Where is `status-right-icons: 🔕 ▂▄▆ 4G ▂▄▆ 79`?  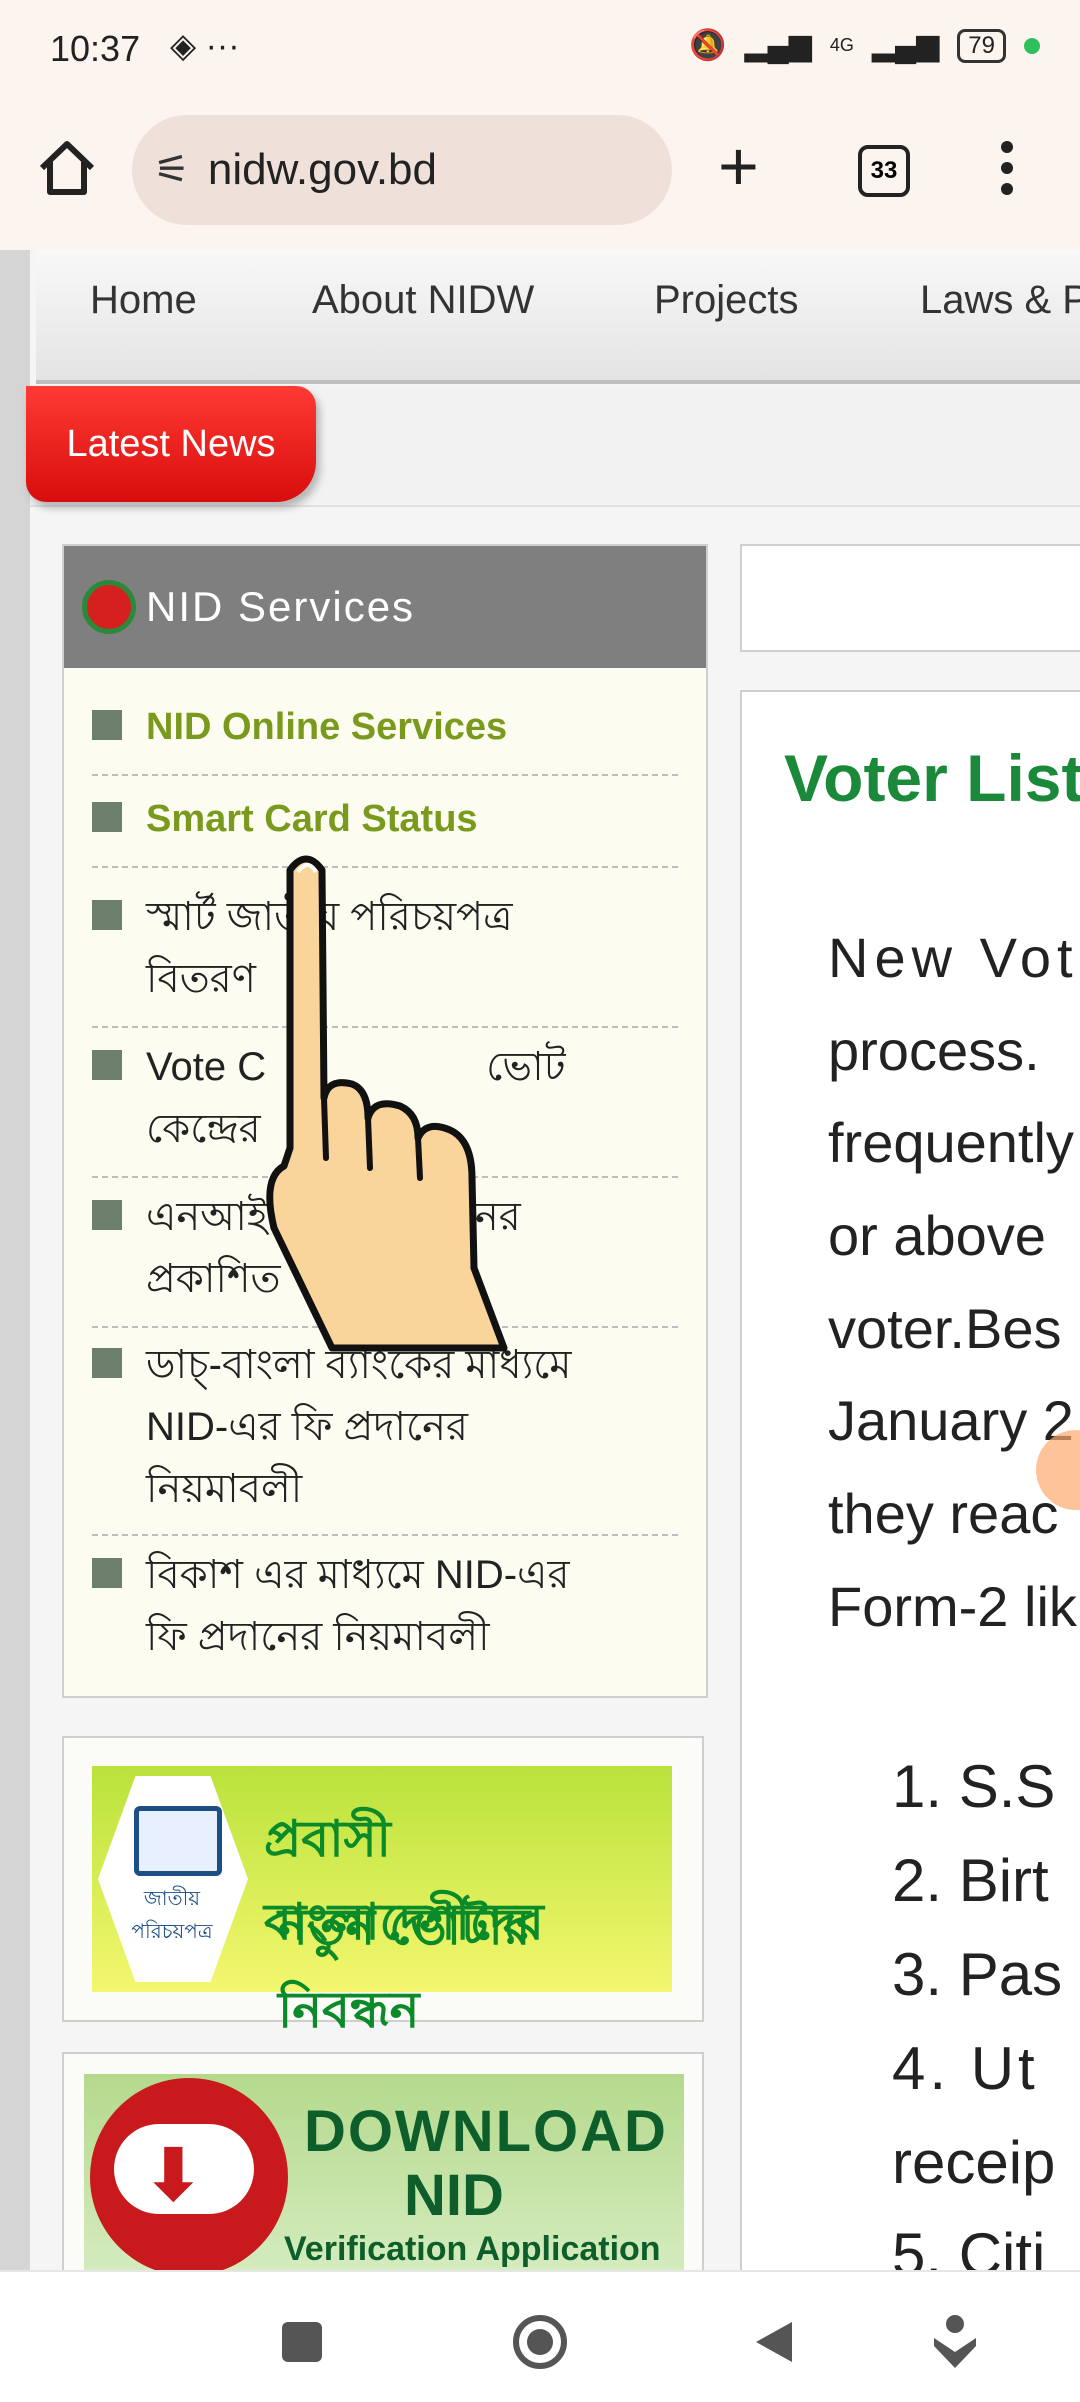 status-right-icons: 🔕 ▂▄▆ 4G ▂▄▆ 79 is located at coordinates (864, 45).